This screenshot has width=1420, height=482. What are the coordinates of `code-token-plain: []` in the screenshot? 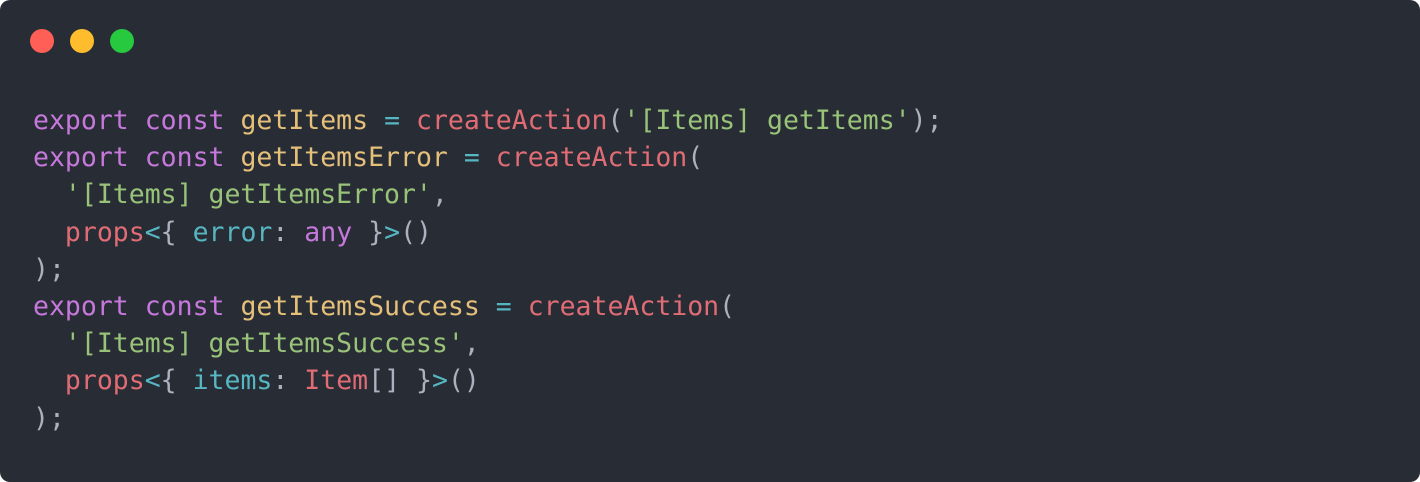 It's located at (384, 381).